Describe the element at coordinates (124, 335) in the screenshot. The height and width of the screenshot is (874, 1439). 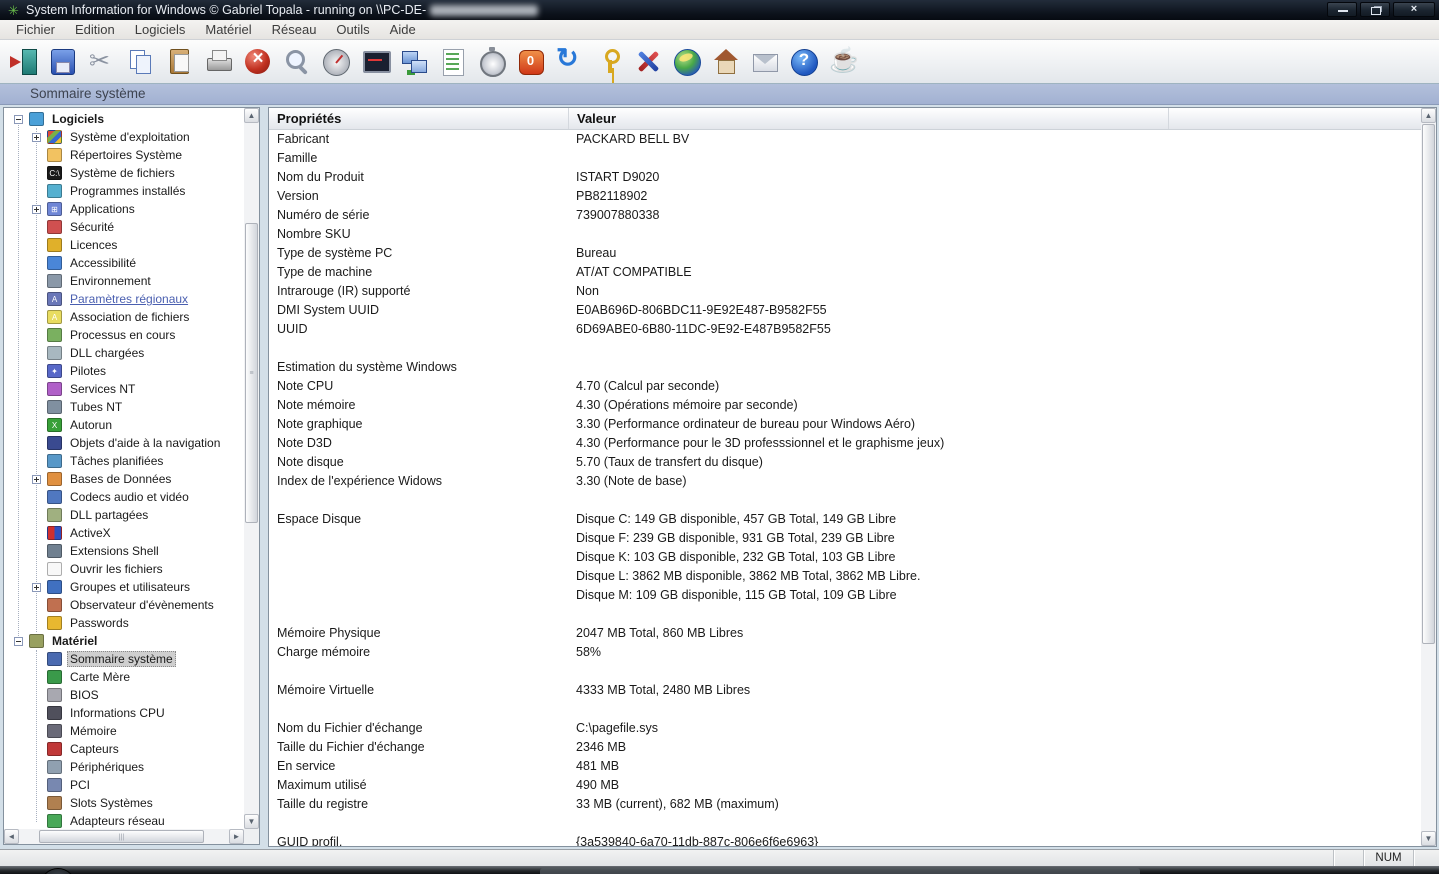
I see `tree-item-processus-en-cours: Processus en cours` at that location.